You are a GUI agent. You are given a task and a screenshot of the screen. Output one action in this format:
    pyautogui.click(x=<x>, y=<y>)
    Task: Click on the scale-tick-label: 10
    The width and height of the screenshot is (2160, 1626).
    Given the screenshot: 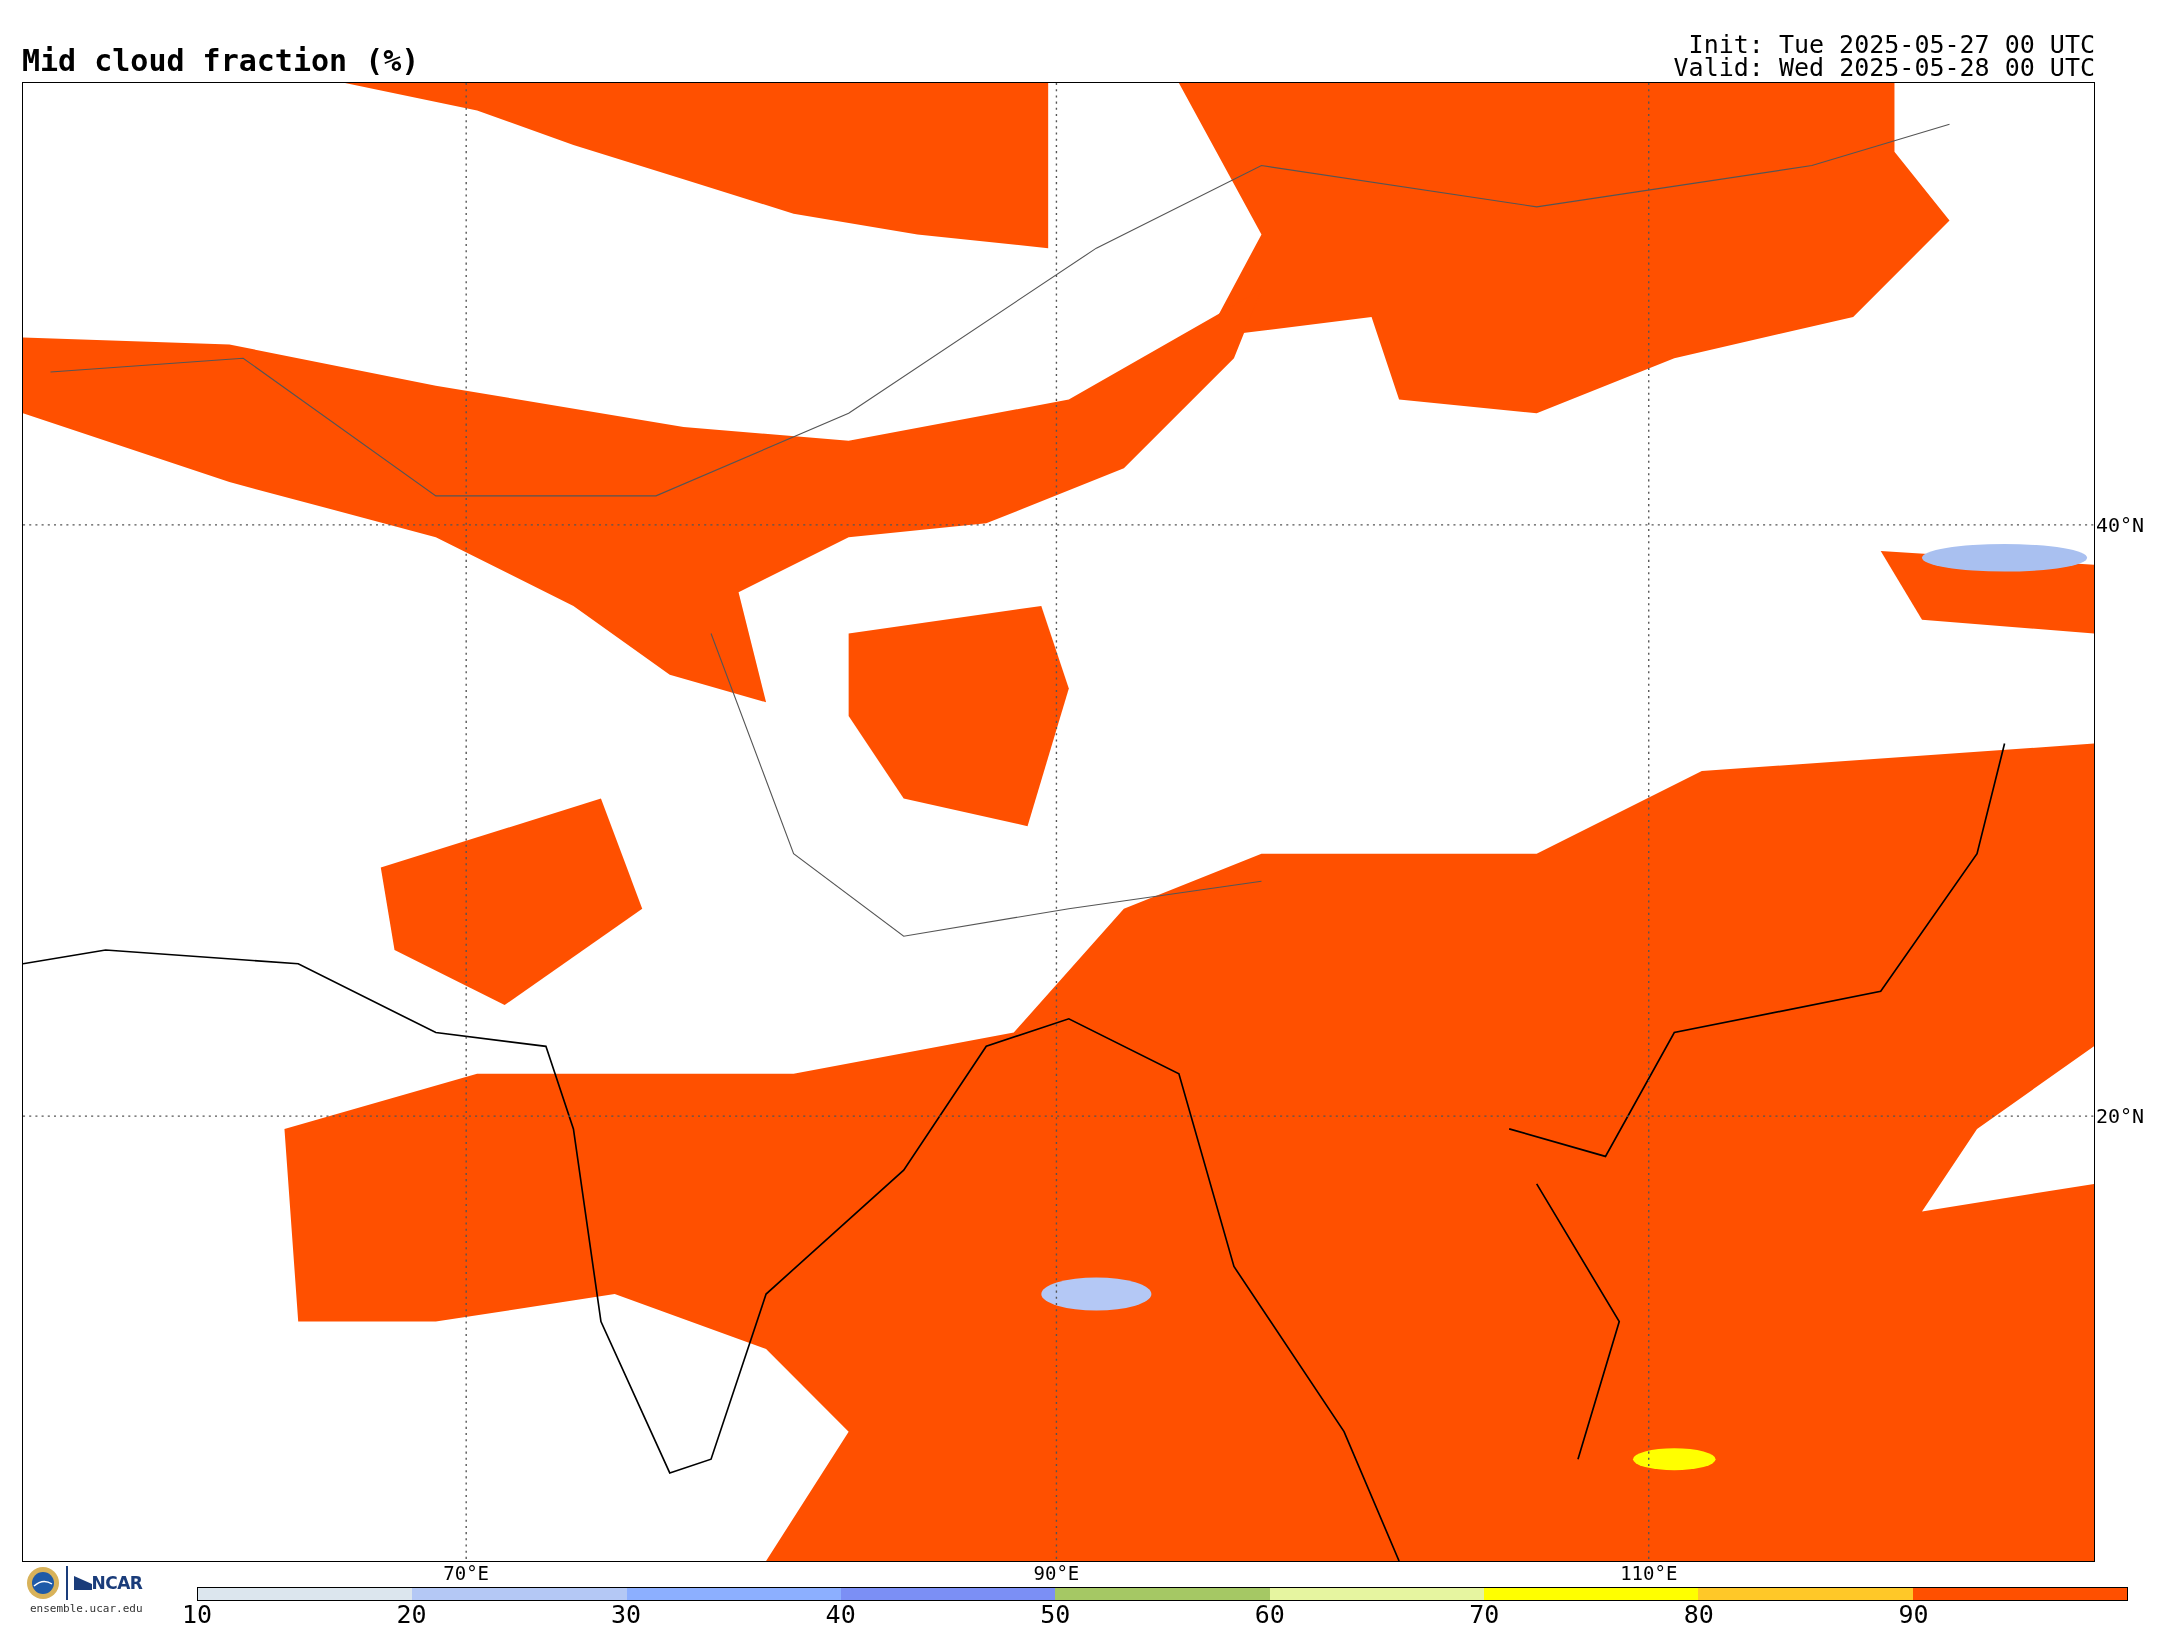 What is the action you would take?
    pyautogui.click(x=197, y=1614)
    